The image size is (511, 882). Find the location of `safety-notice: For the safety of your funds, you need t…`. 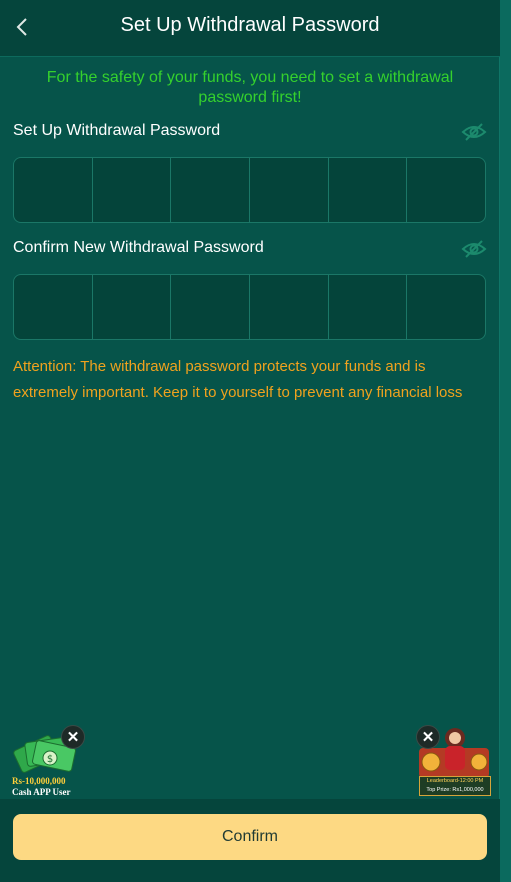

safety-notice: For the safety of your funds, you need t… is located at coordinates (250, 87).